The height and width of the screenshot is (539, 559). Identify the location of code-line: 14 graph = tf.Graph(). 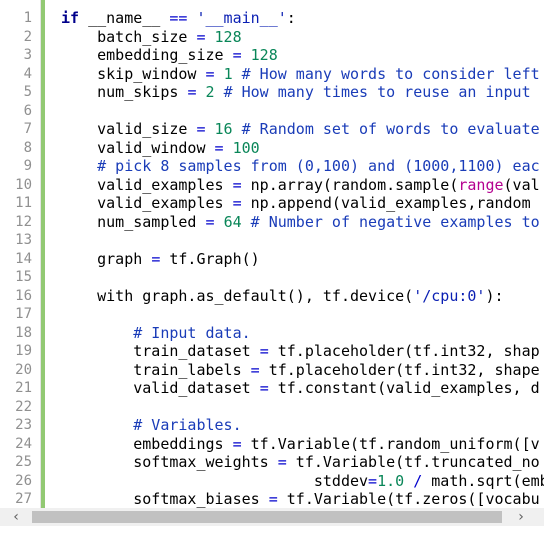
(272, 259).